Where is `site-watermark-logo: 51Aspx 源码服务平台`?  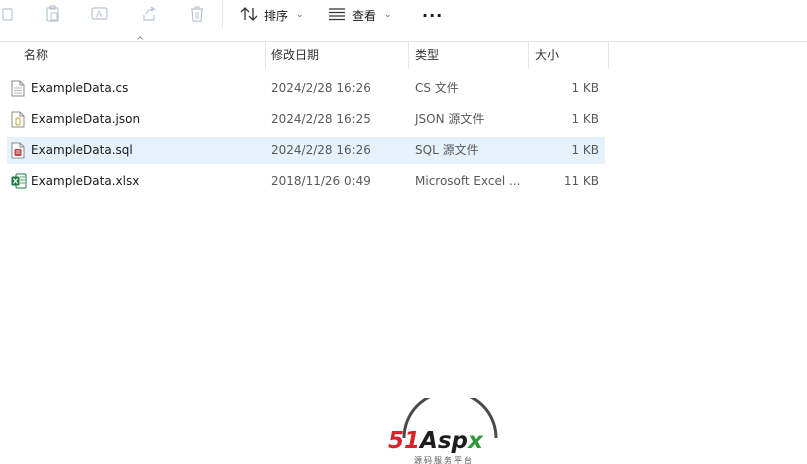 site-watermark-logo: 51Aspx 源码服务平台 is located at coordinates (450, 431).